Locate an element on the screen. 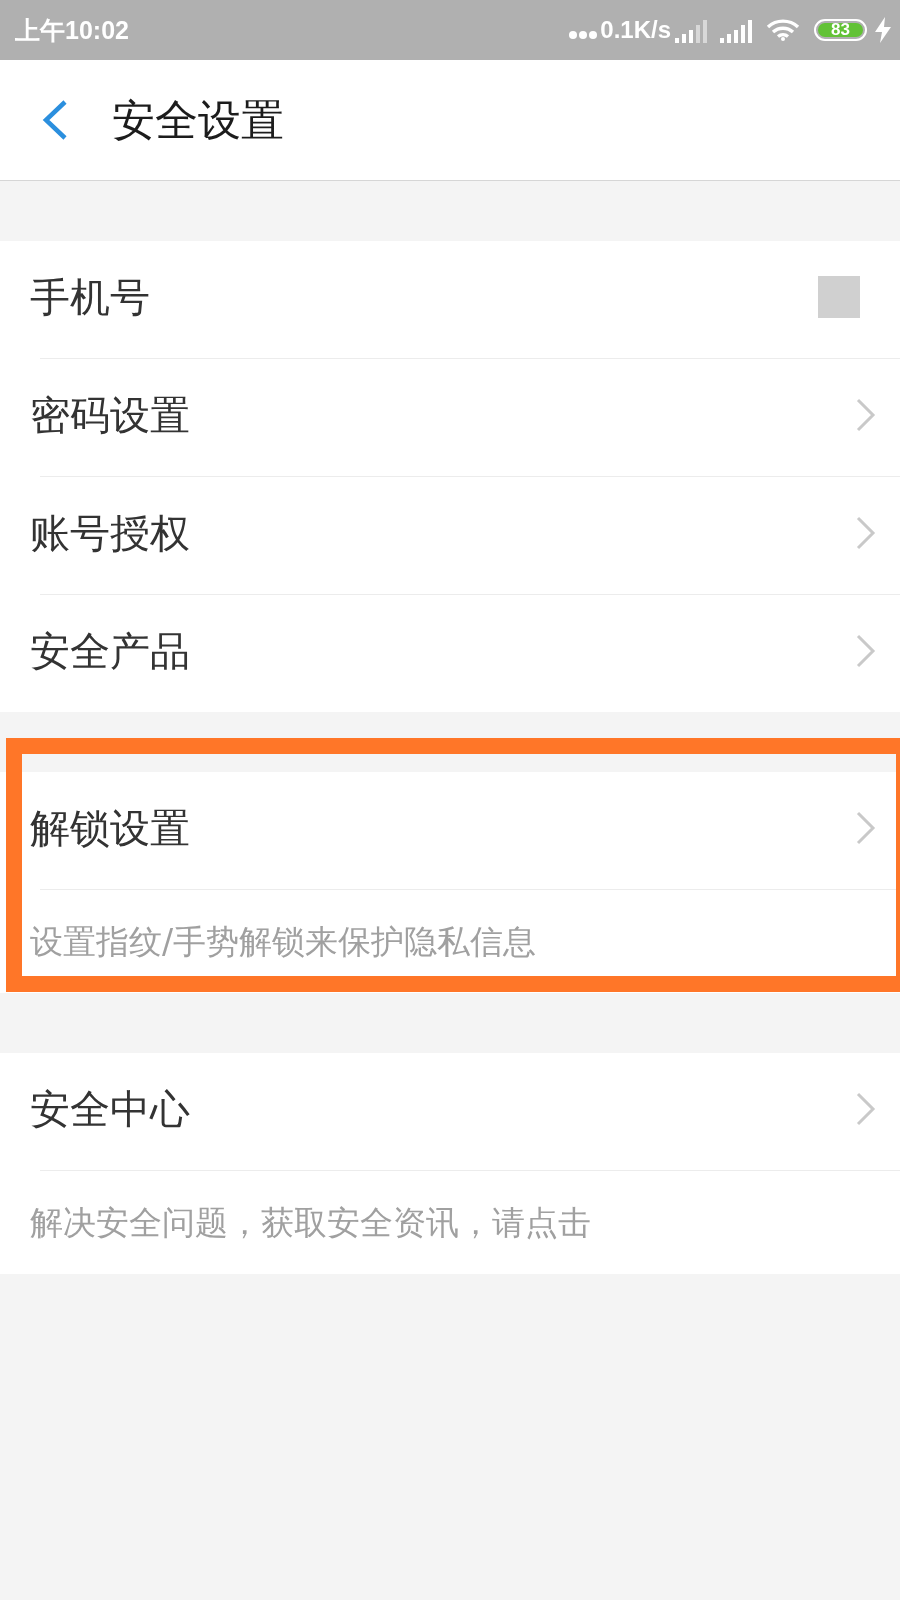 The image size is (900, 1600). network-speed: 0.1K/s is located at coordinates (635, 30).